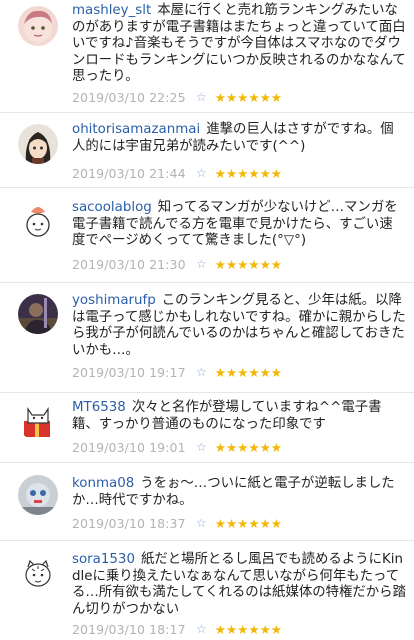 This screenshot has height=640, width=414. Describe the element at coordinates (111, 10) in the screenshot. I see `comment-username: mashley_slt` at that location.